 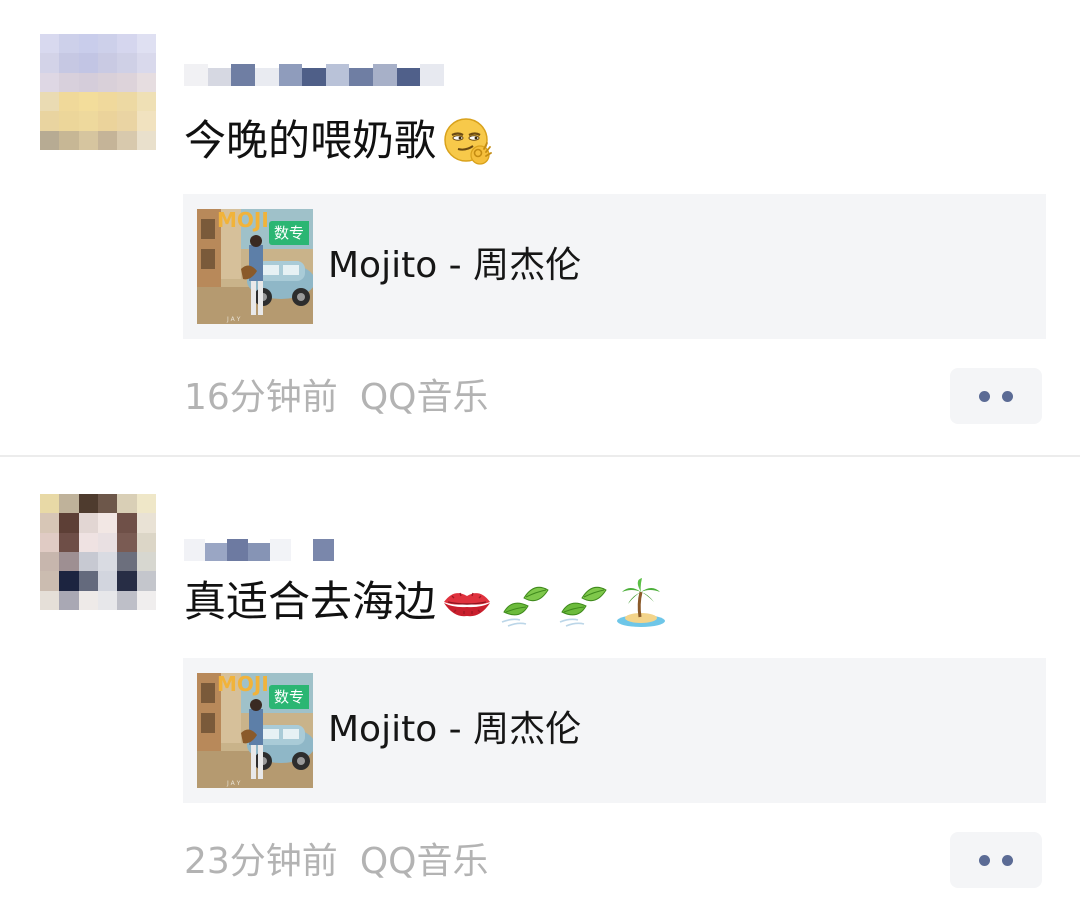 I want to click on smirk-ok-emoji, so click(x=467, y=141).